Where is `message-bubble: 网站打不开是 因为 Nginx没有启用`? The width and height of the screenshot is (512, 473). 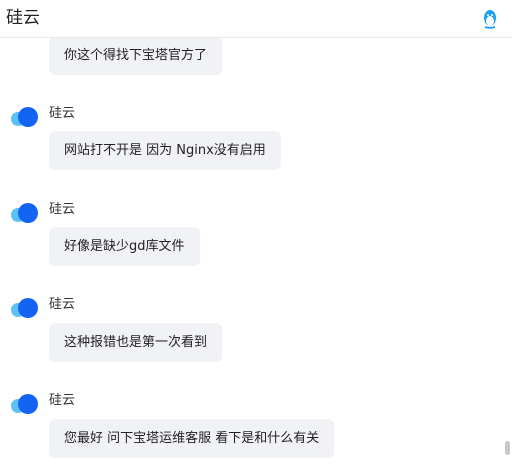
message-bubble: 网站打不开是 因为 Nginx没有启用 is located at coordinates (165, 150).